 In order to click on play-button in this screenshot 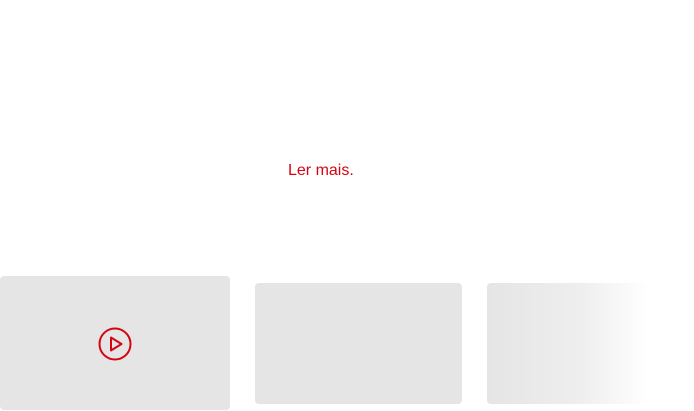, I will do `click(115, 344)`.